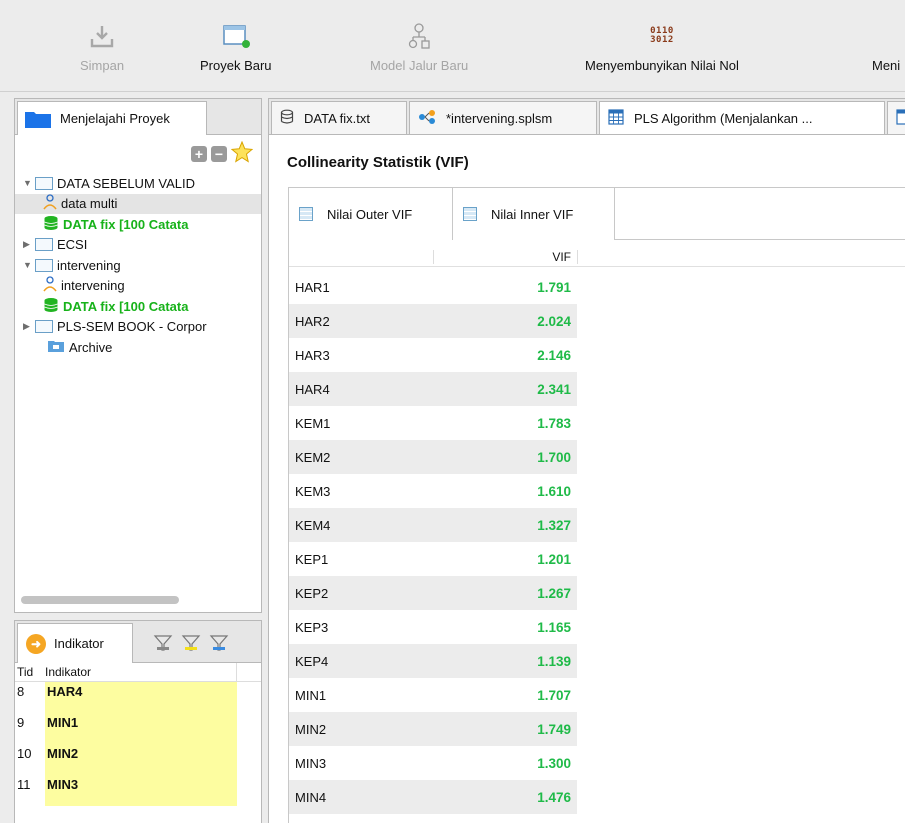 This screenshot has width=905, height=823. Describe the element at coordinates (100, 600) in the screenshot. I see `horizontal-scrollbar` at that location.